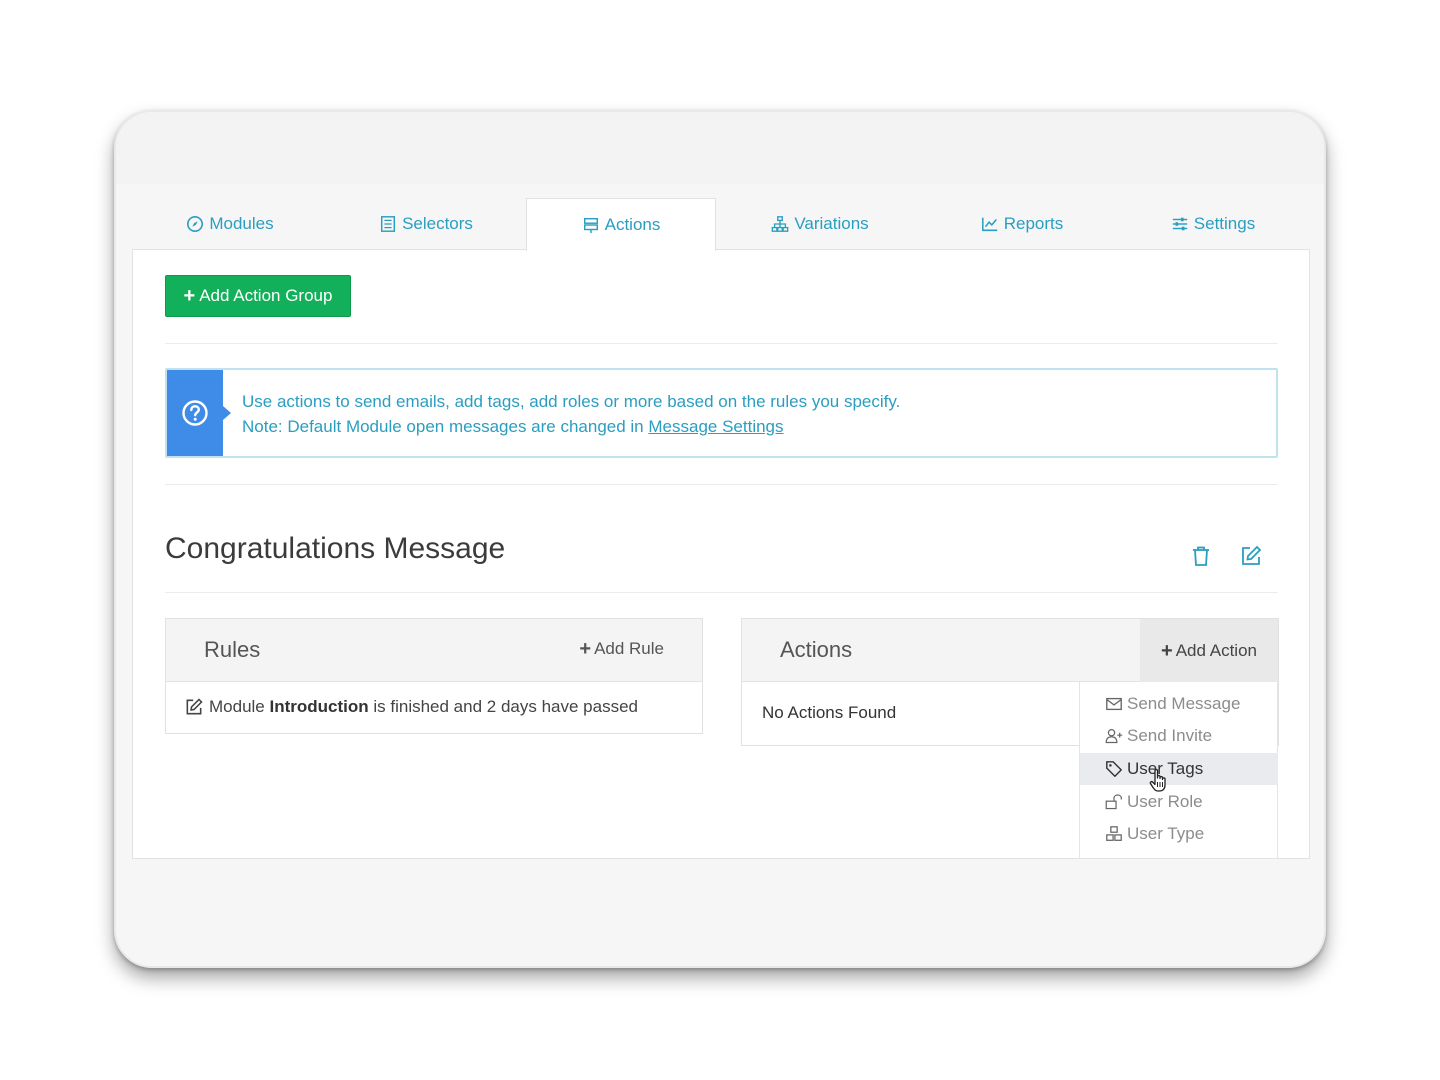  I want to click on menu-item-label: User Type, so click(1166, 833).